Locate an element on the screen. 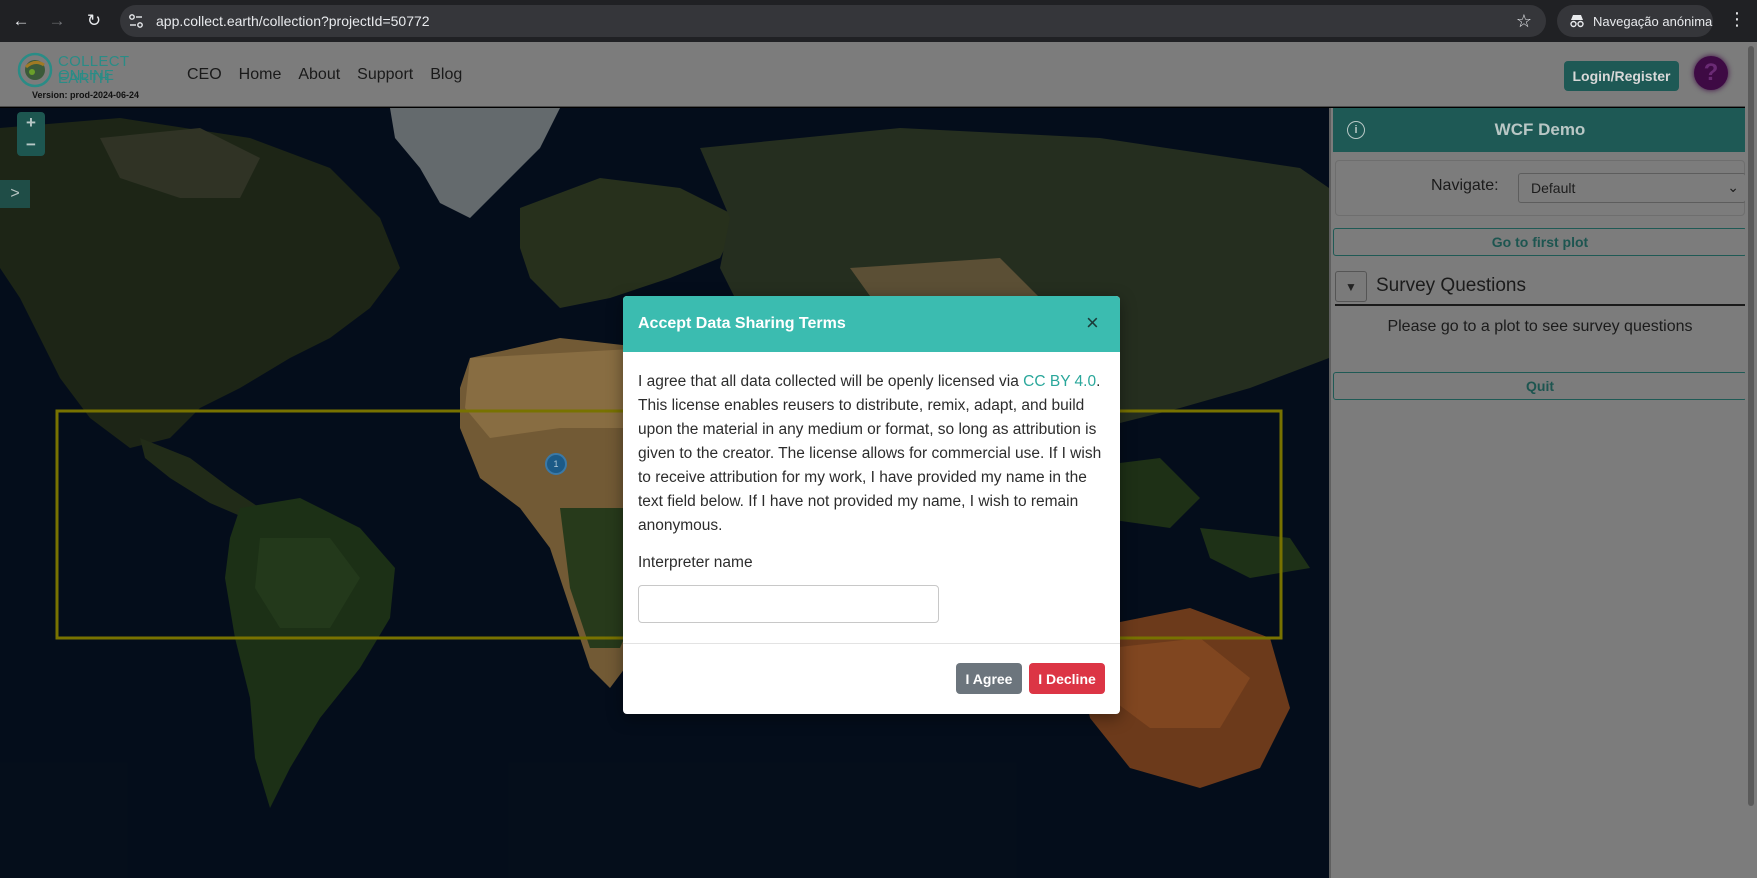 The image size is (1757, 878). caret-down-icon: ▼ is located at coordinates (1351, 286).